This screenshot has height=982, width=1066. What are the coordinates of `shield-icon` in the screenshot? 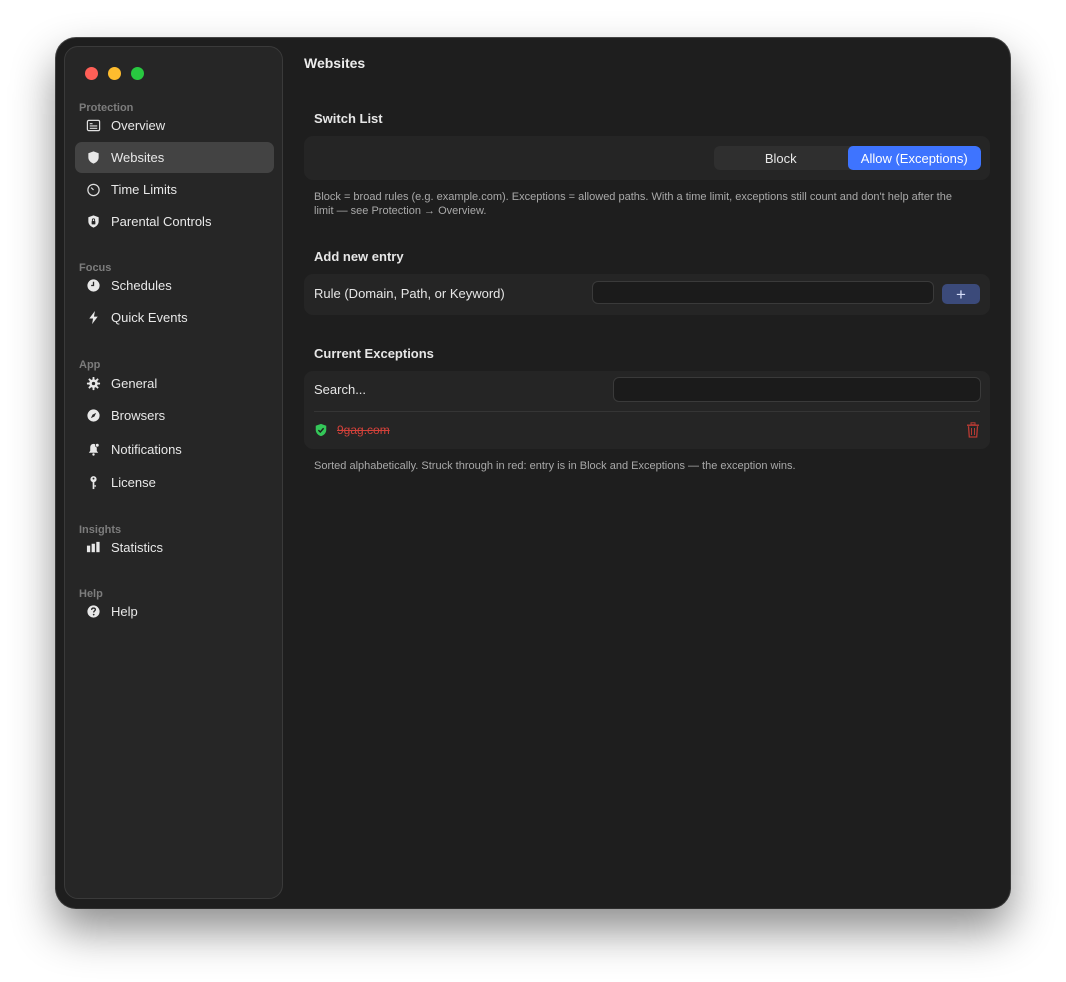 It's located at (93, 158).